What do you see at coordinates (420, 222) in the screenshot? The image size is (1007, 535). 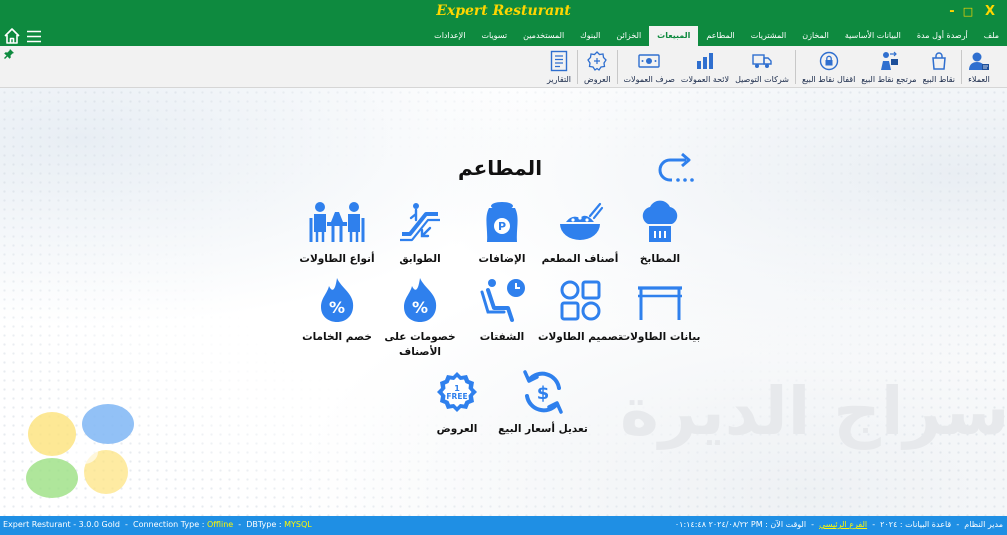 I see `escalator-icon` at bounding box center [420, 222].